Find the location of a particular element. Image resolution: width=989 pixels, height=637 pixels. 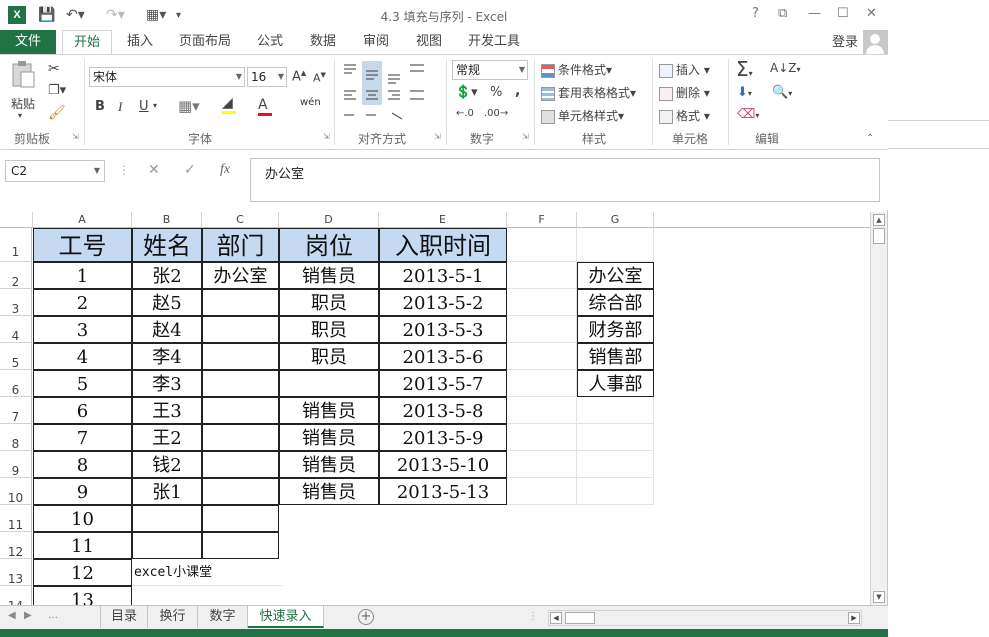

insert-cells-button: 插入 ▾ is located at coordinates (684, 69).